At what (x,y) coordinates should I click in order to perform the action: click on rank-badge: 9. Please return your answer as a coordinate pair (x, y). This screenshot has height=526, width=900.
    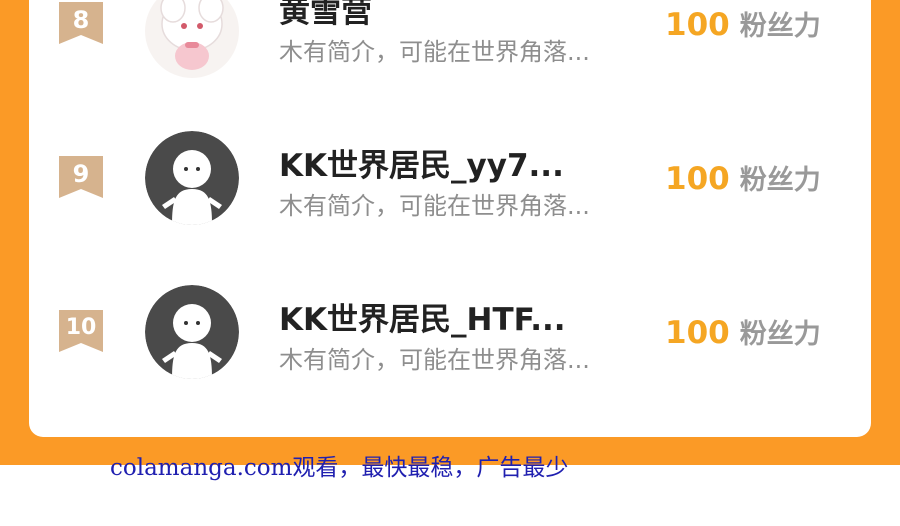
    Looking at the image, I should click on (81, 177).